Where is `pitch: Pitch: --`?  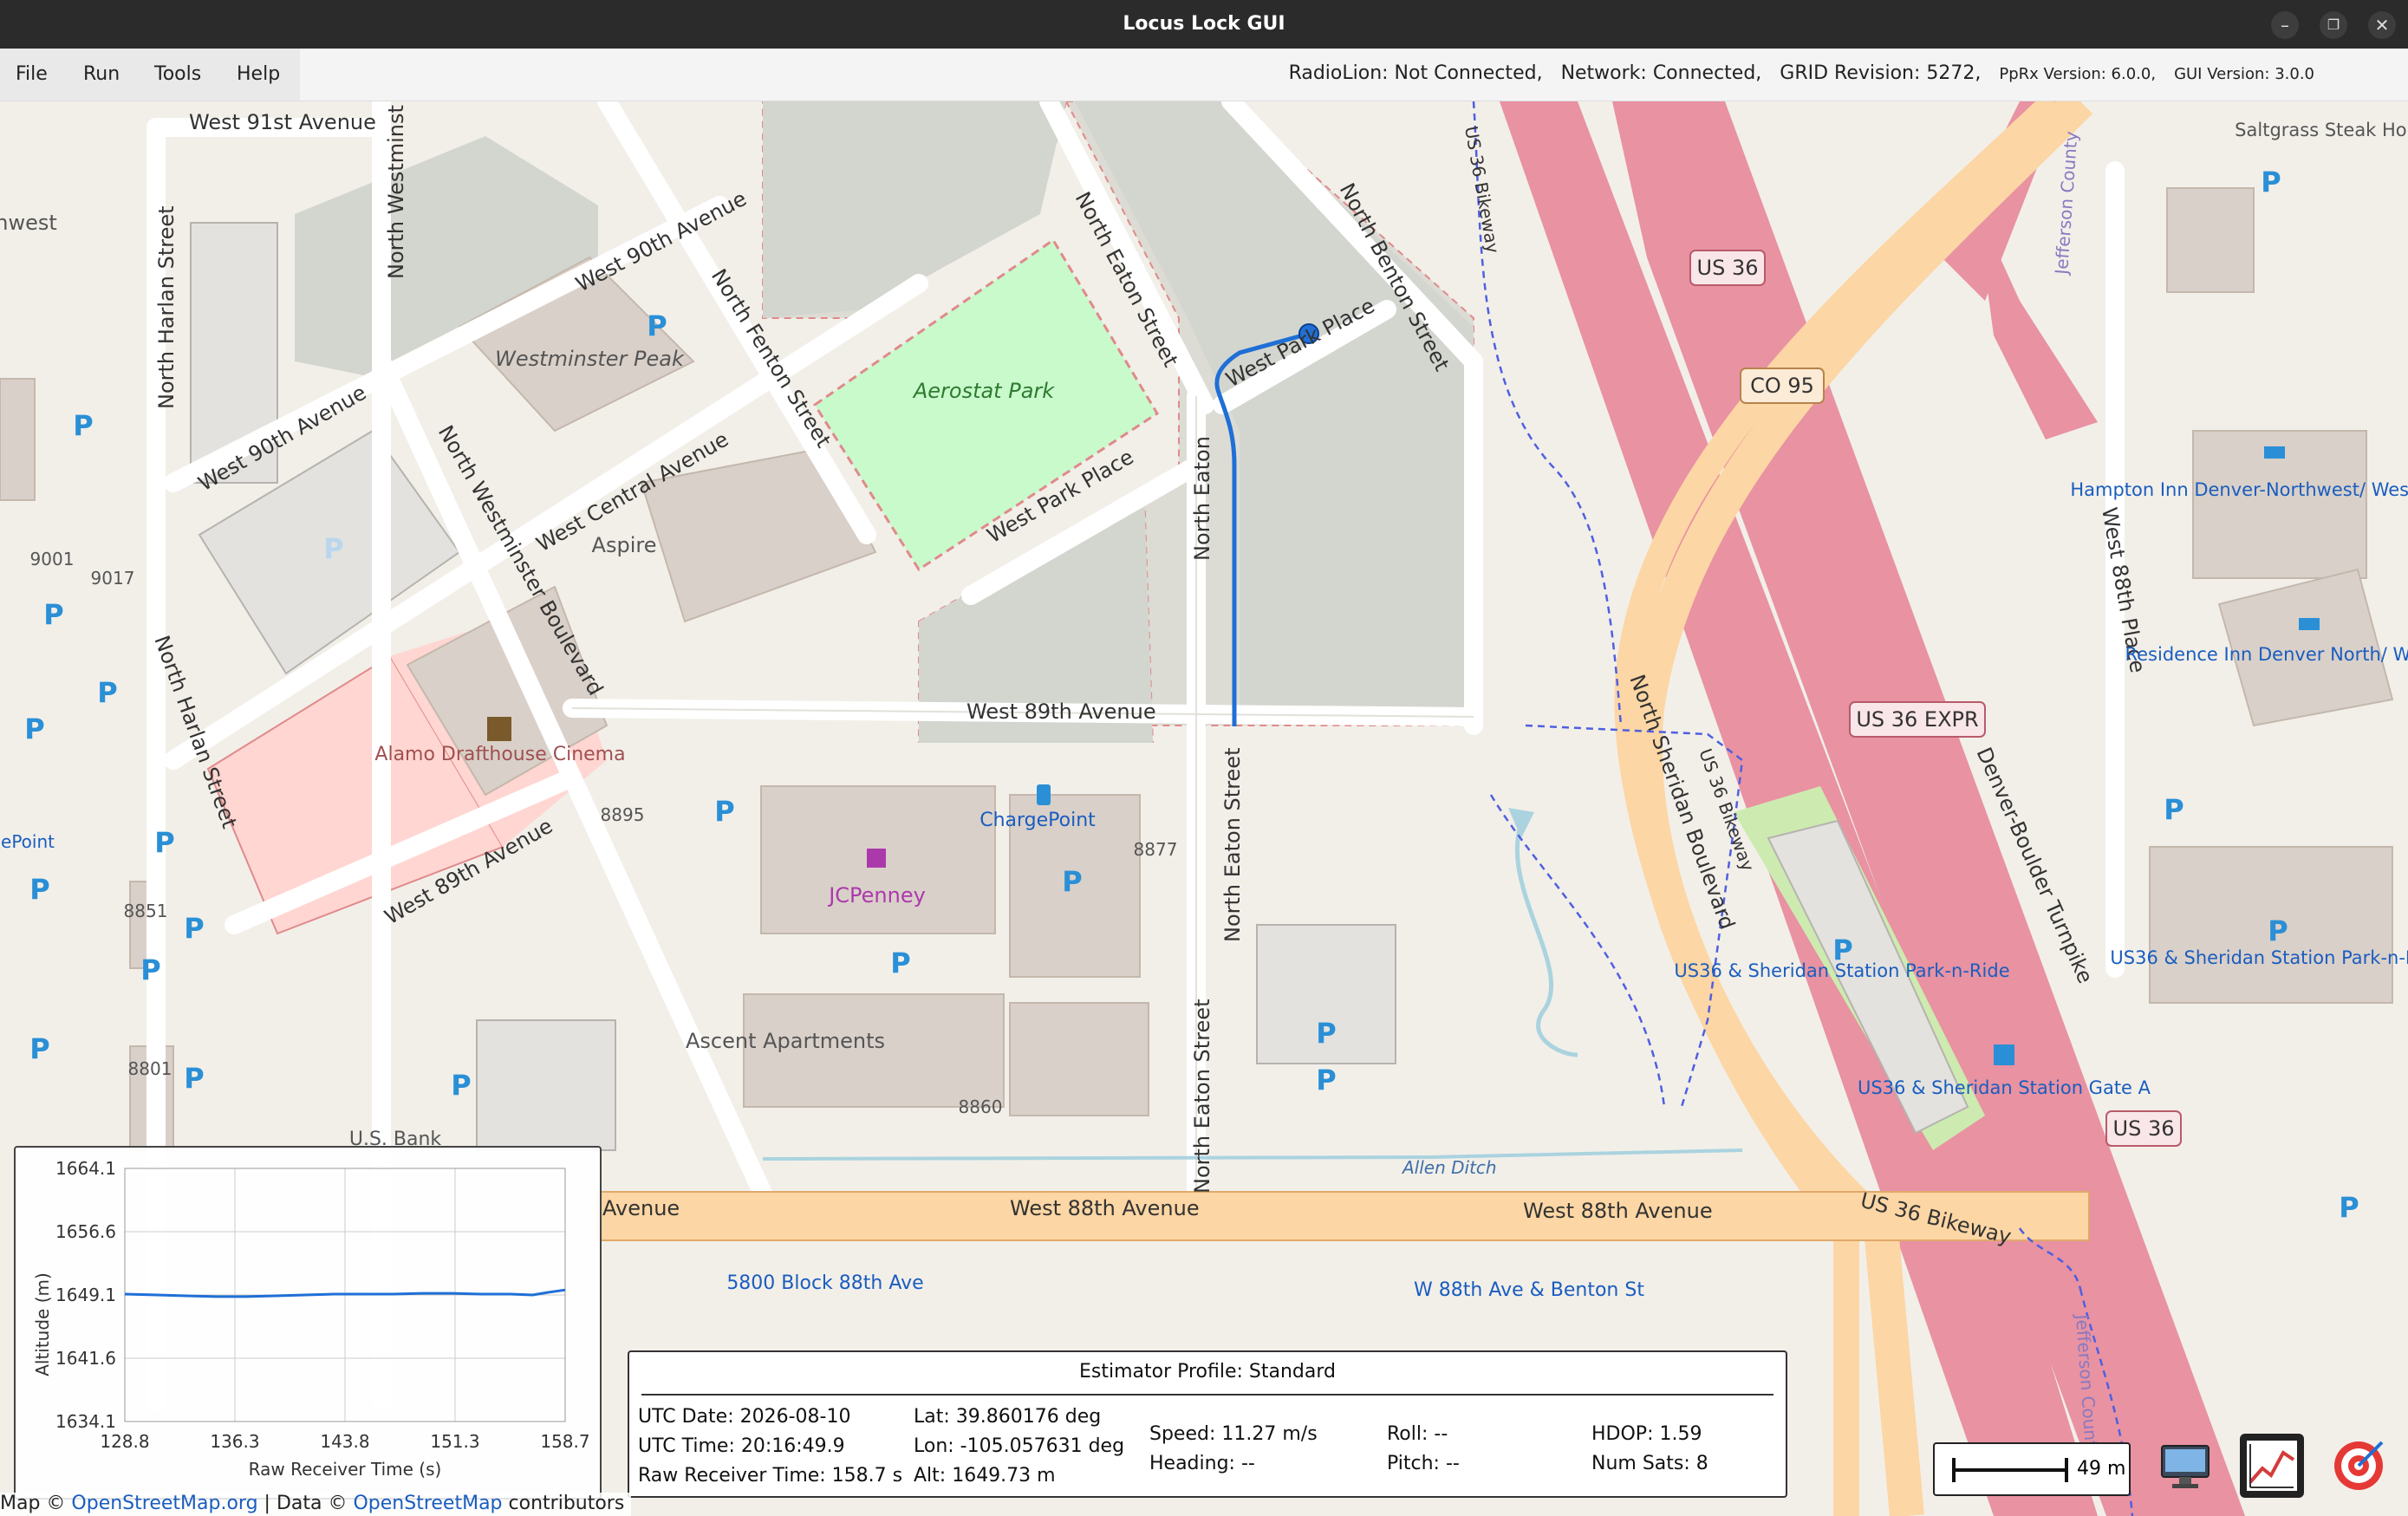 pitch: Pitch: -- is located at coordinates (1423, 1463).